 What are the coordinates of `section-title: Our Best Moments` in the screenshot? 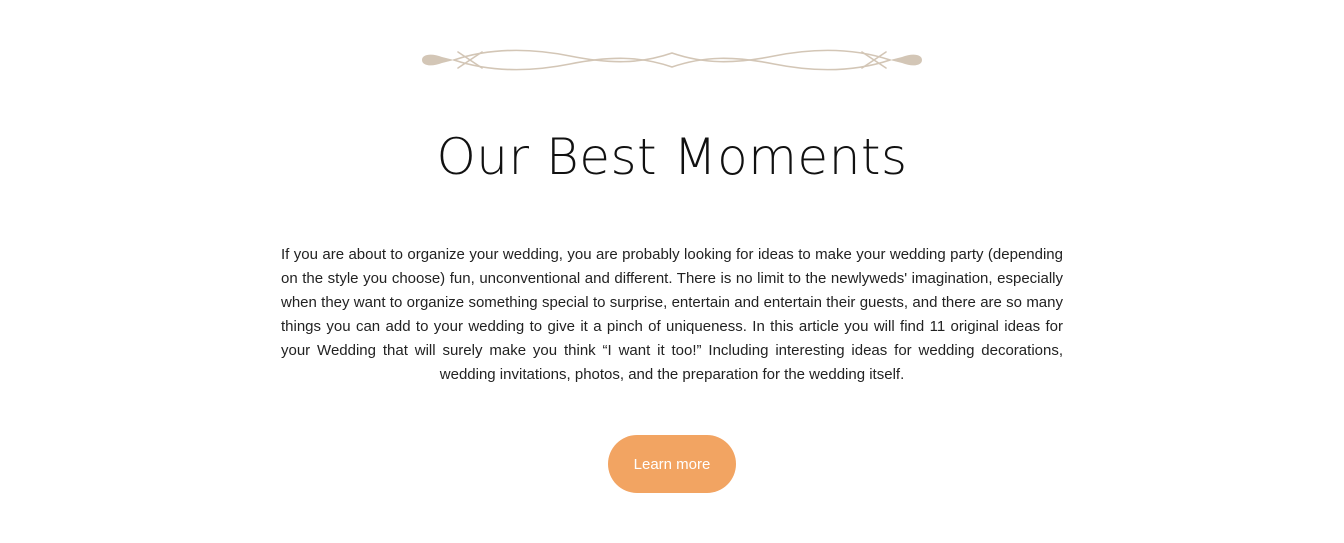 It's located at (672, 157).